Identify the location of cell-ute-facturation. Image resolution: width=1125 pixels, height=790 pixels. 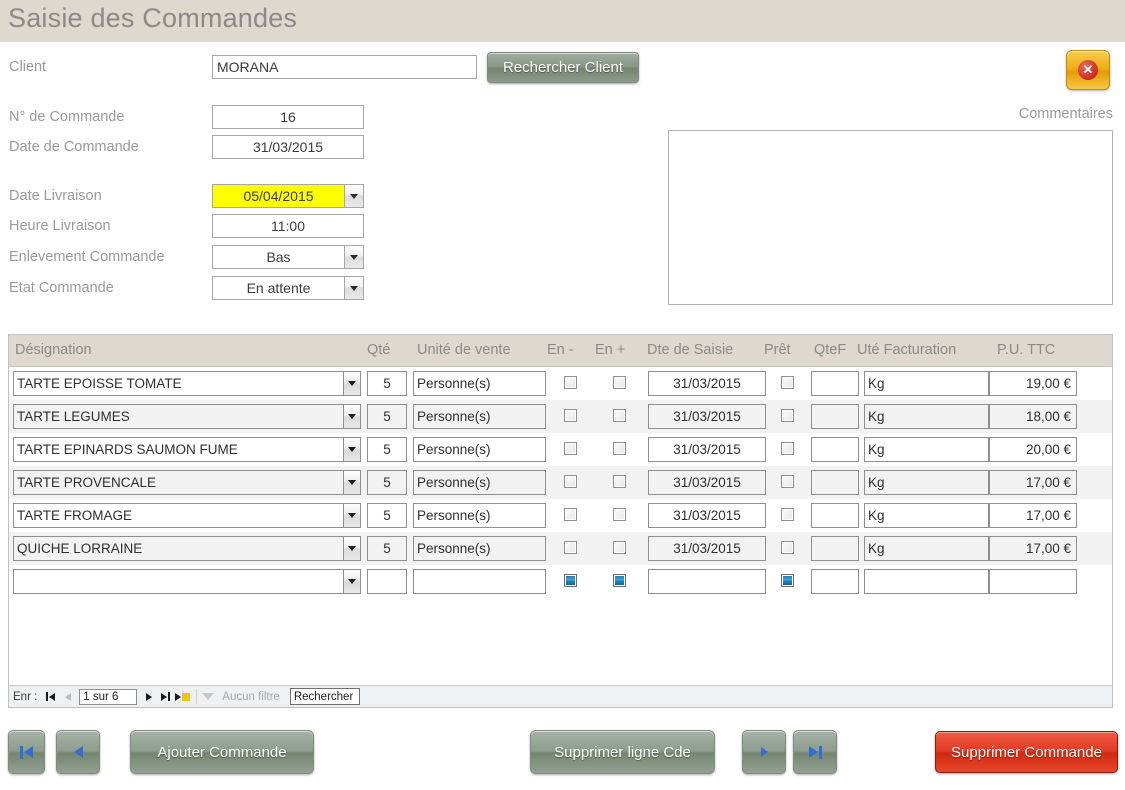
(926, 581).